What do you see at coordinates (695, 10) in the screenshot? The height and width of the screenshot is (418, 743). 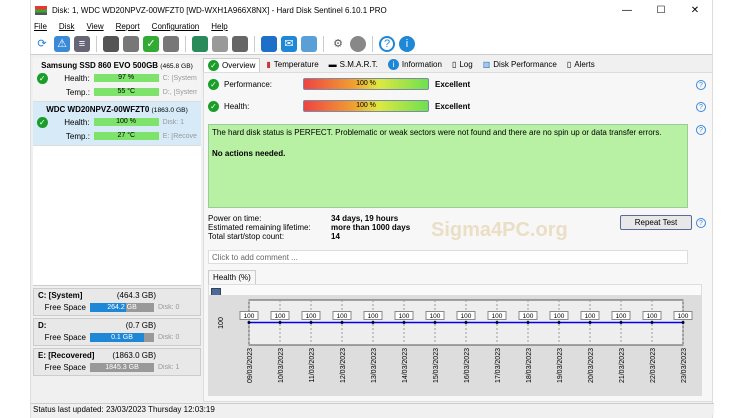 I see `close-button: ✕` at bounding box center [695, 10].